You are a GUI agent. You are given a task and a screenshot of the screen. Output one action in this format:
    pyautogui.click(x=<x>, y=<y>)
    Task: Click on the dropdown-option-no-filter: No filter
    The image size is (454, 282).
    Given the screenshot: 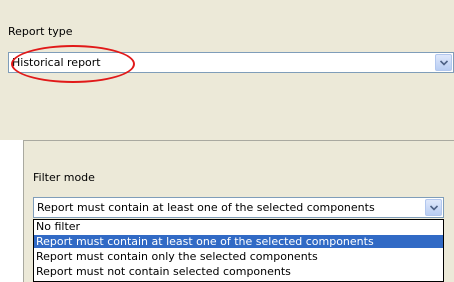 What is the action you would take?
    pyautogui.click(x=238, y=226)
    